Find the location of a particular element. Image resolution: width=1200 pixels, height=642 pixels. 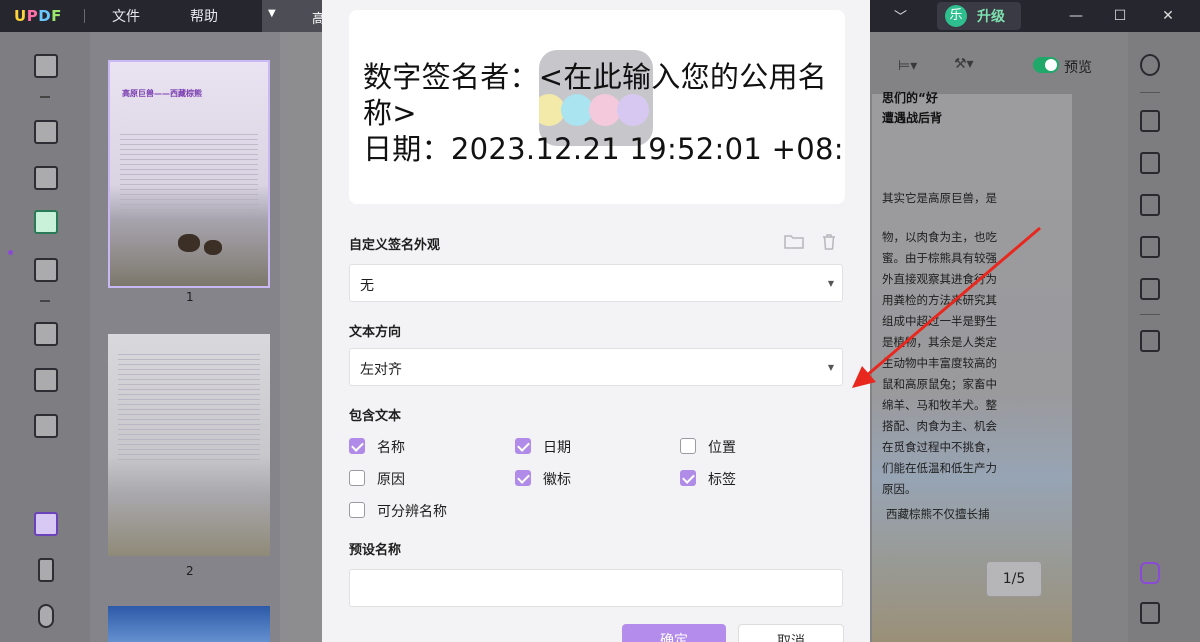

doc-text-line: 是植物，其余是人类定 is located at coordinates (939, 342).